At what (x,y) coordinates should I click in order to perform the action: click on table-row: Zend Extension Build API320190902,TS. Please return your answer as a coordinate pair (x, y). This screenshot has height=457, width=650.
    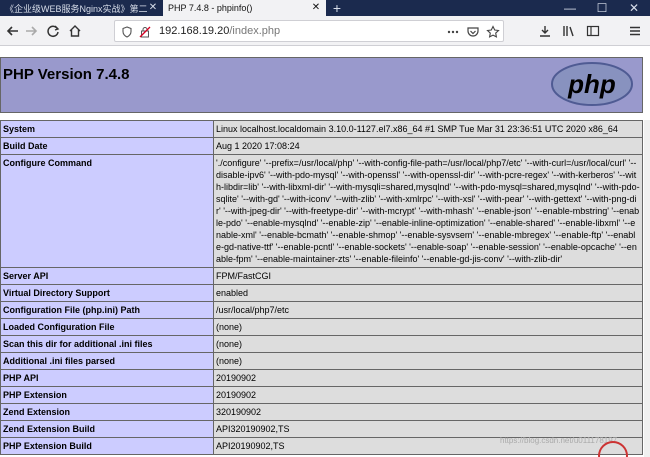
    Looking at the image, I should click on (321, 429).